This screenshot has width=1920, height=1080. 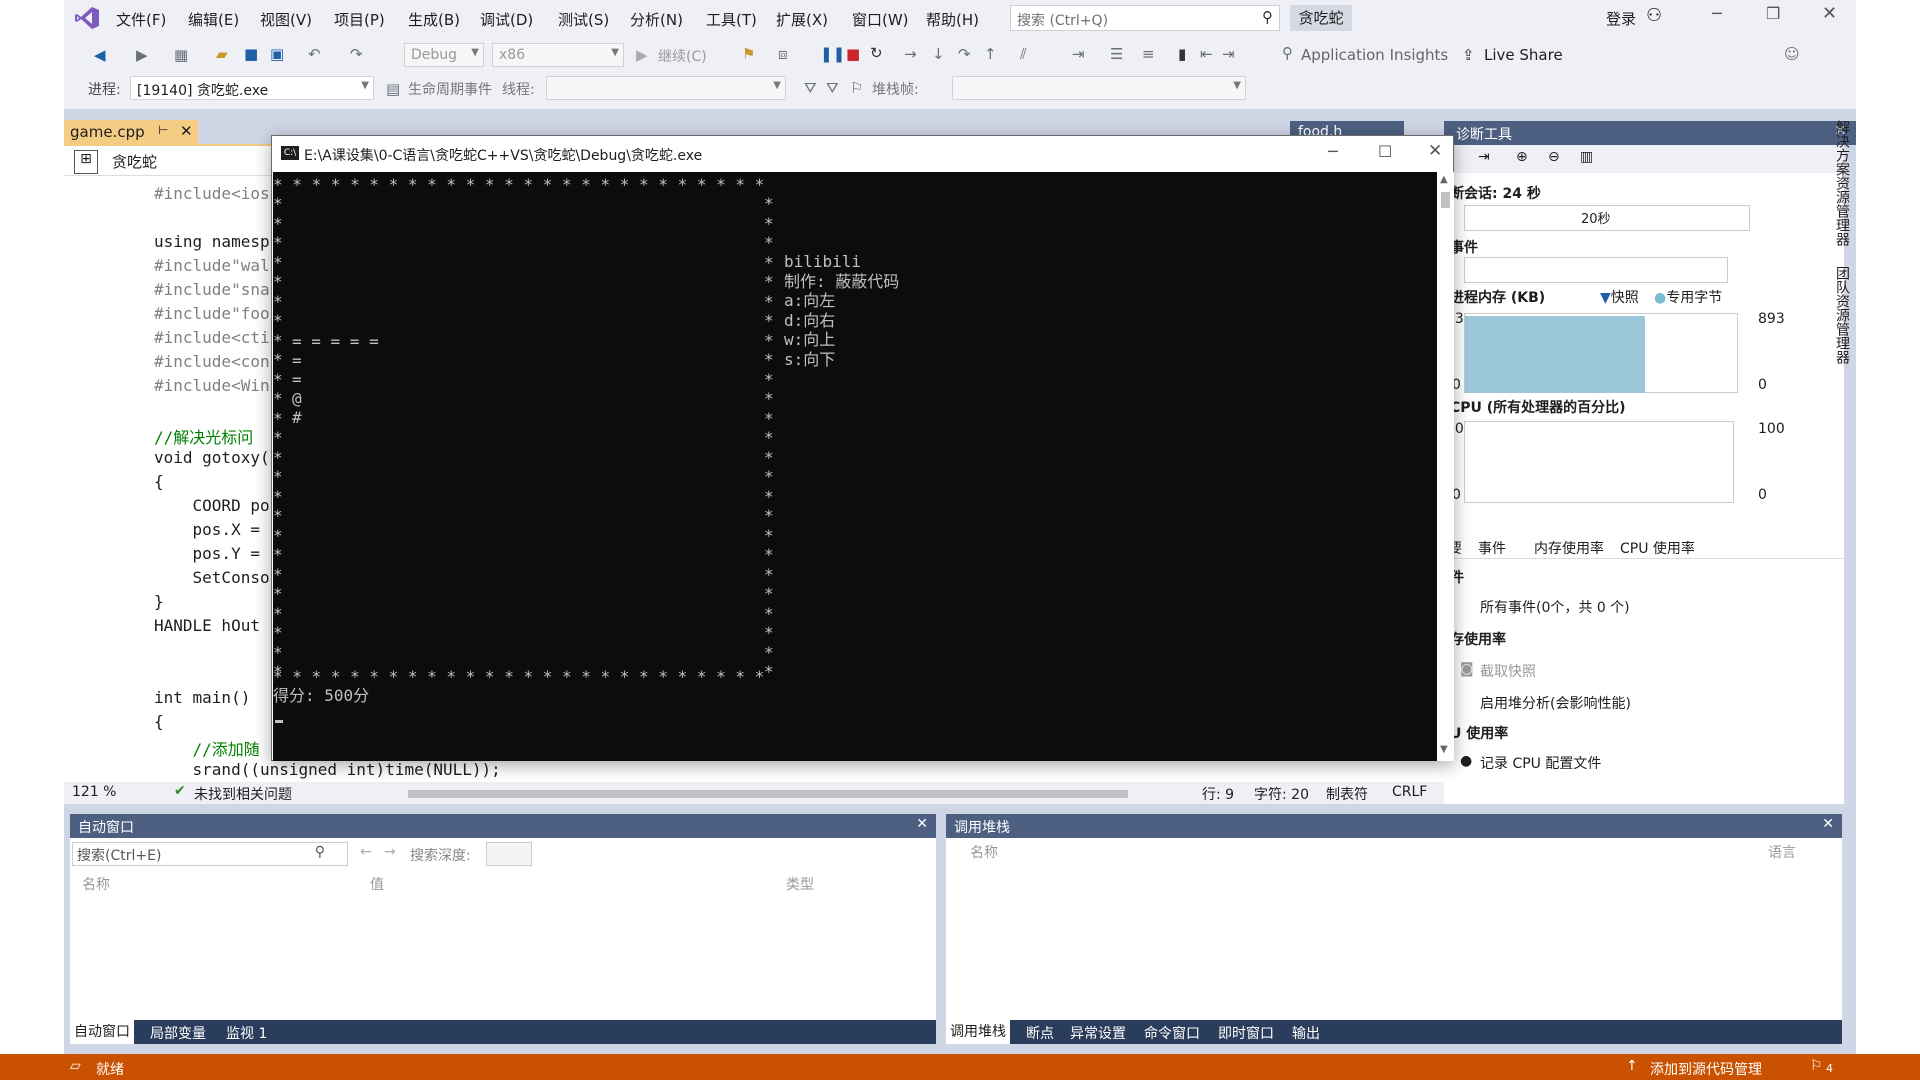 I want to click on play-icon: ▶, so click(x=642, y=55).